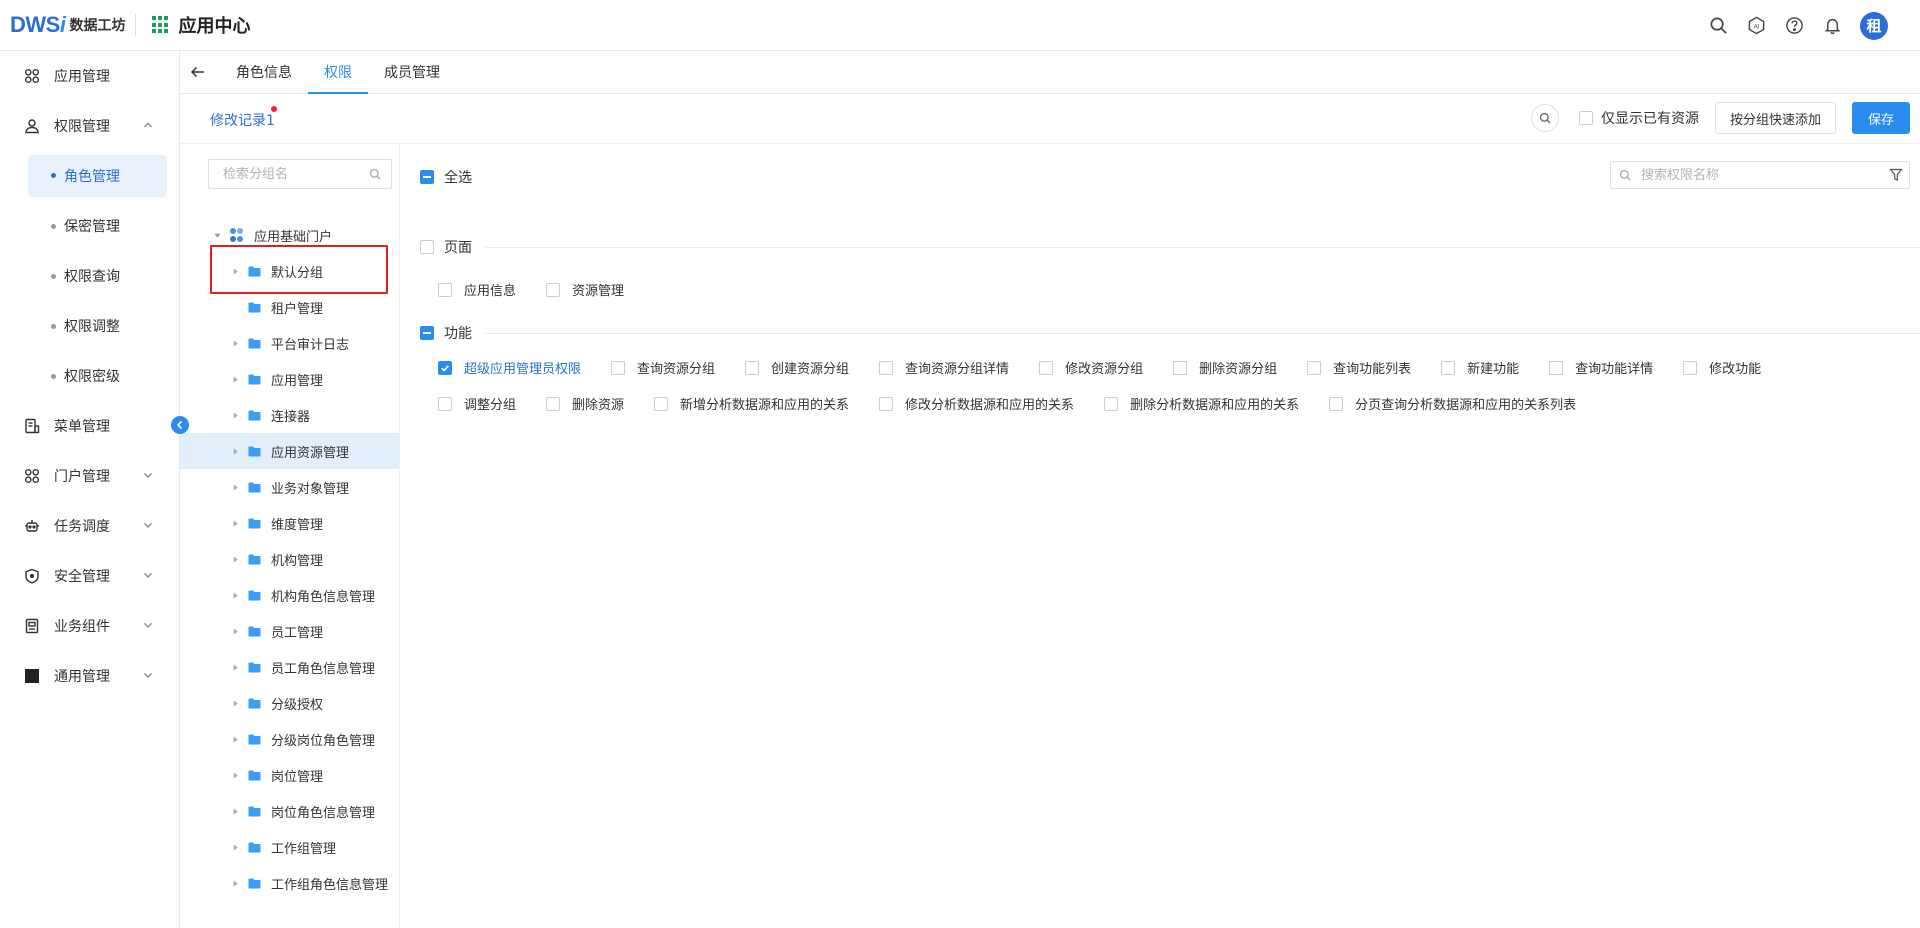 The height and width of the screenshot is (928, 1920). What do you see at coordinates (299, 235) in the screenshot?
I see `tree-root-node: 应用基础门户` at bounding box center [299, 235].